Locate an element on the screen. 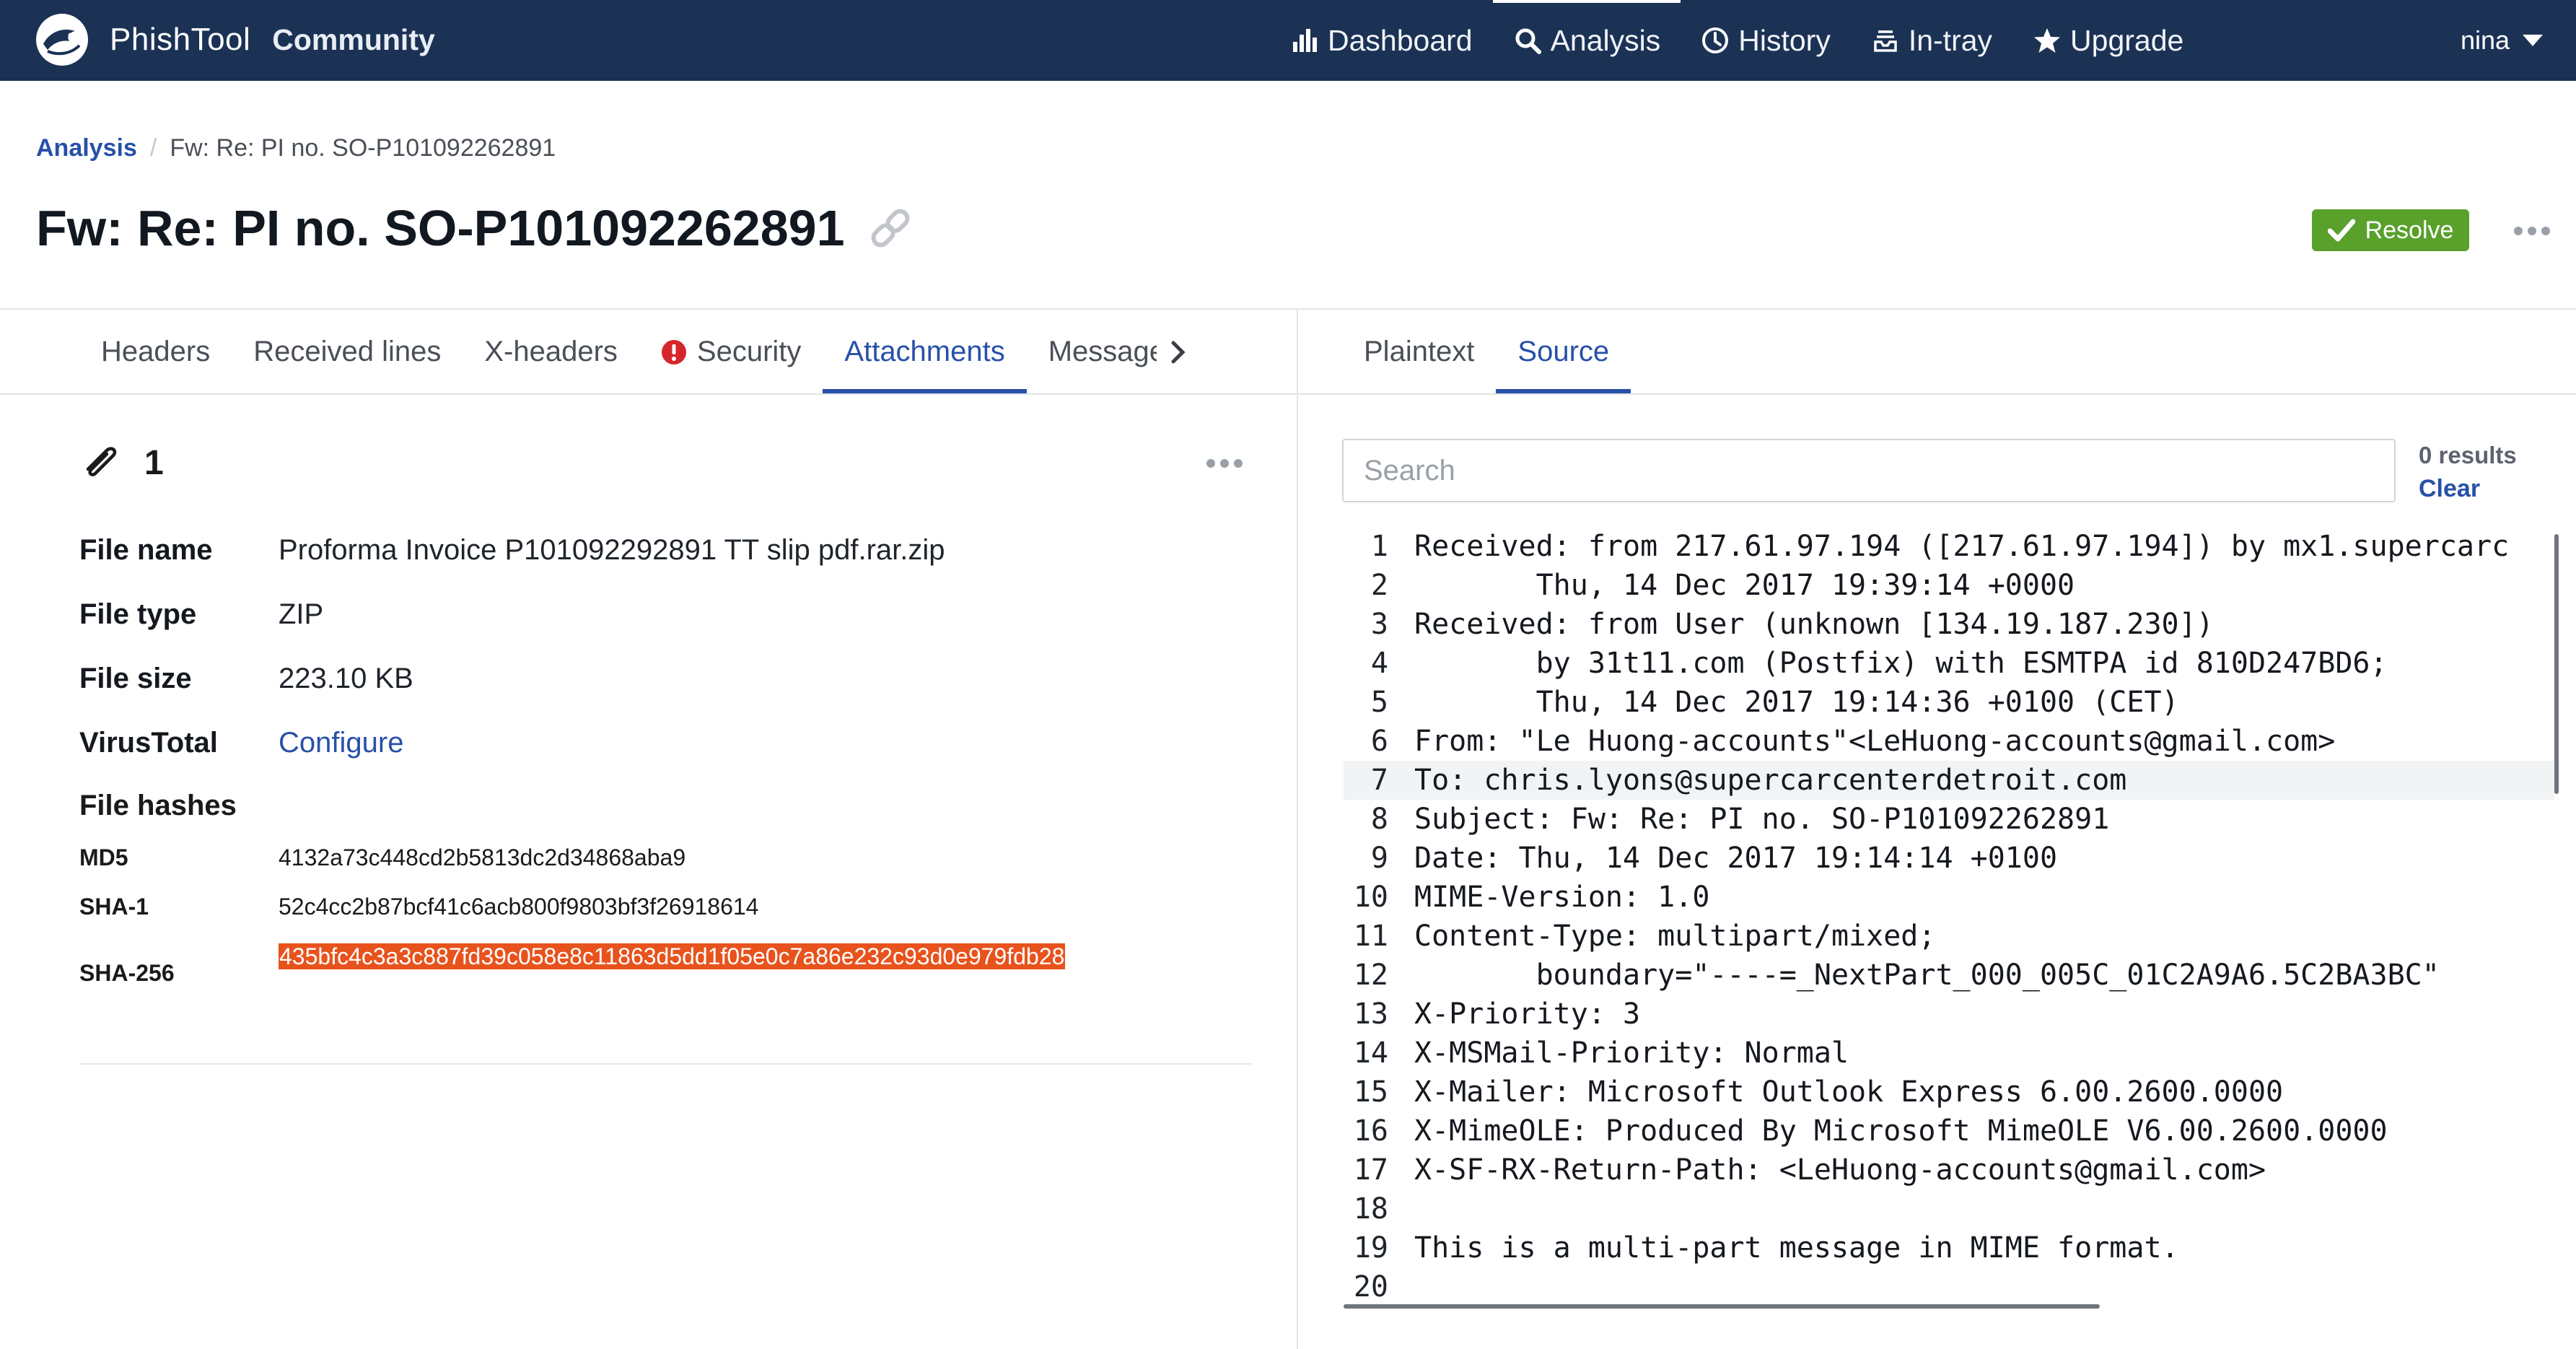 The image size is (2576, 1349). line-number: 5 is located at coordinates (1379, 702).